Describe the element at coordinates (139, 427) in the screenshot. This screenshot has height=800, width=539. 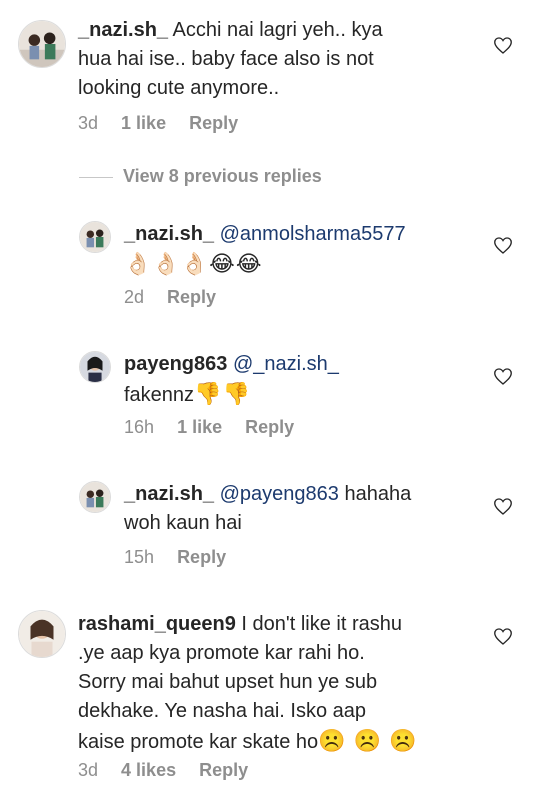
I see `timestamp: 16h` at that location.